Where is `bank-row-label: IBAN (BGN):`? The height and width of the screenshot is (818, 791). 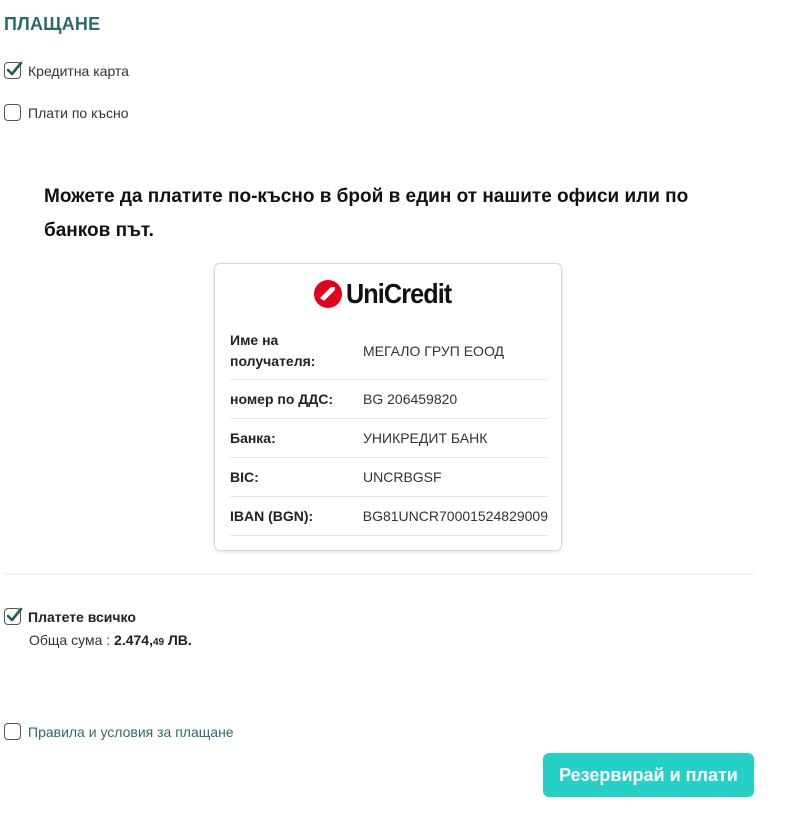 bank-row-label: IBAN (BGN): is located at coordinates (272, 515).